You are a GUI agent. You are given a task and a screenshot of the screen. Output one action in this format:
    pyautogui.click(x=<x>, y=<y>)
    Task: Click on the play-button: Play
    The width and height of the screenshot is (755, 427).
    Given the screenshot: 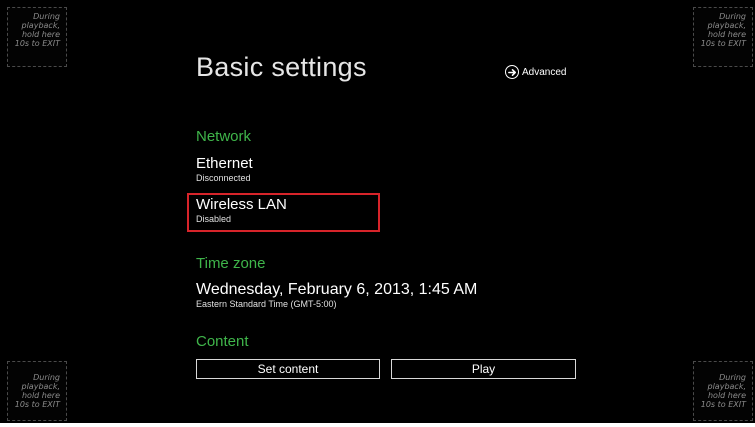 What is the action you would take?
    pyautogui.click(x=483, y=369)
    